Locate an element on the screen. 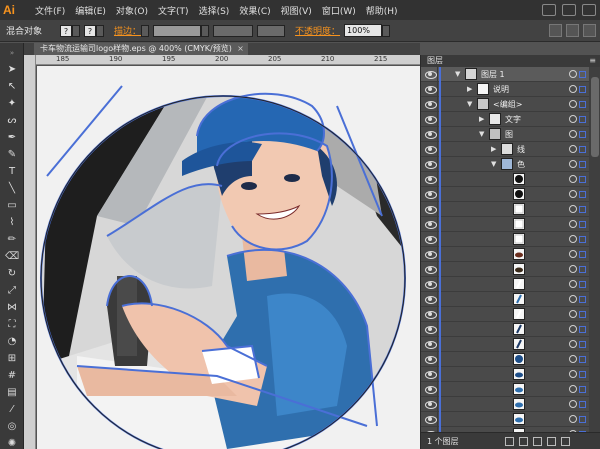  magic-wand-tool-icon: ✦ is located at coordinates (12, 103).